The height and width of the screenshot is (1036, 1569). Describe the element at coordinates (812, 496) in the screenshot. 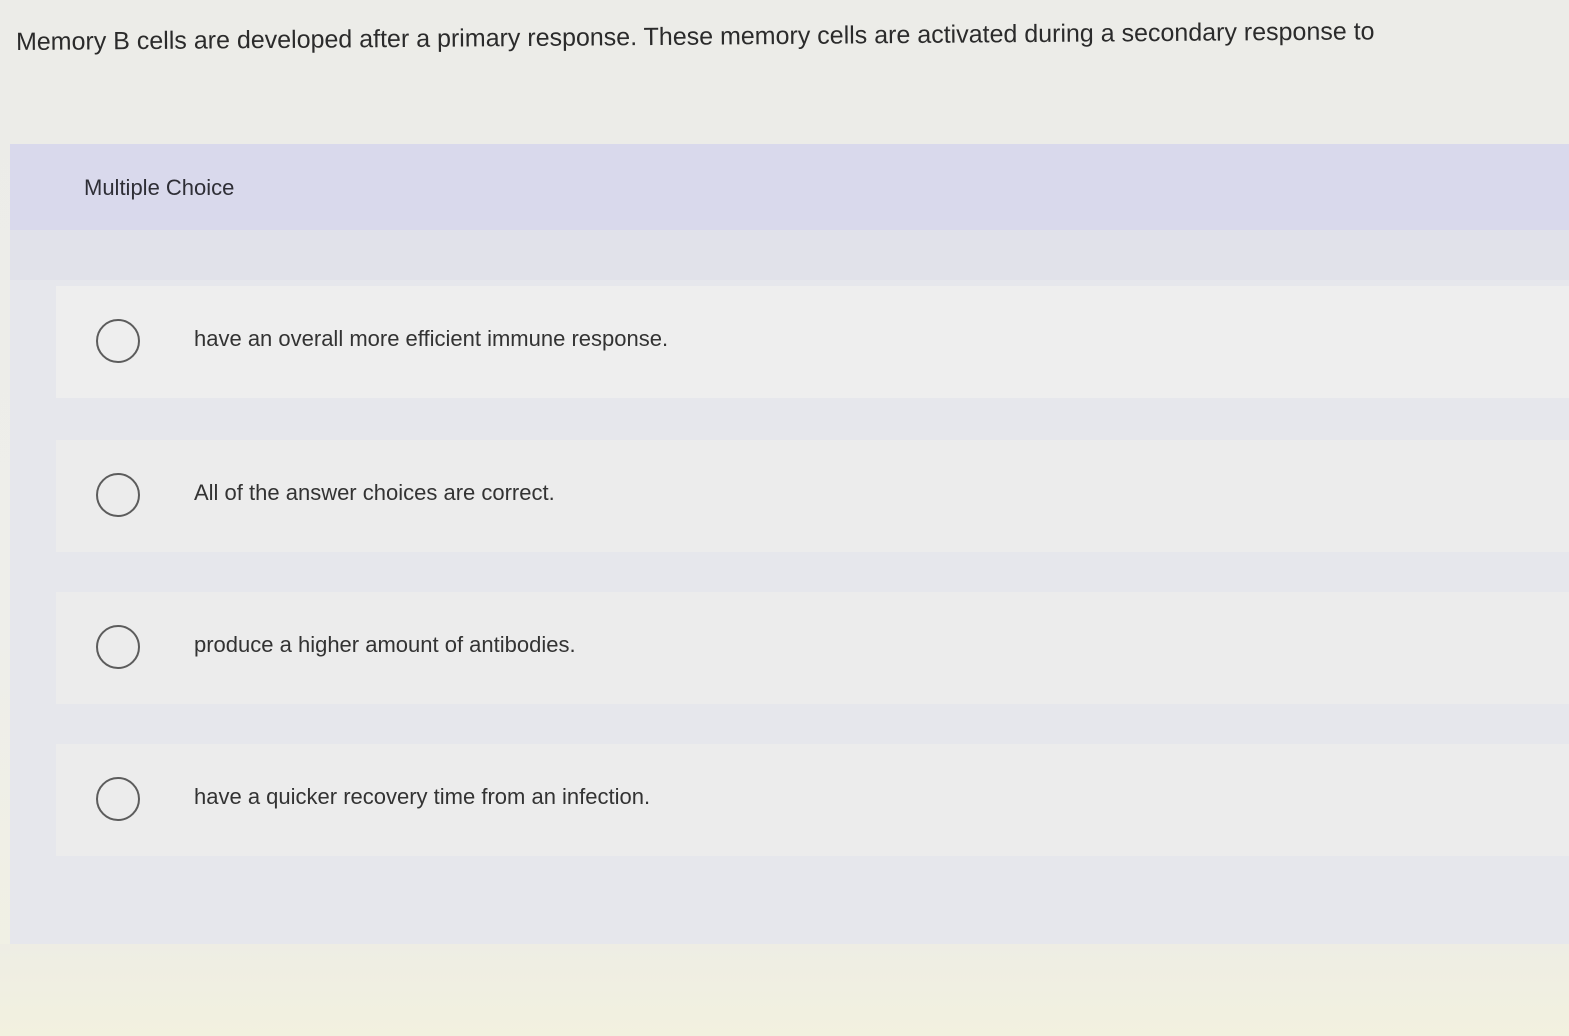

I see `answer-option-2: All of the answer choices are correct.` at that location.